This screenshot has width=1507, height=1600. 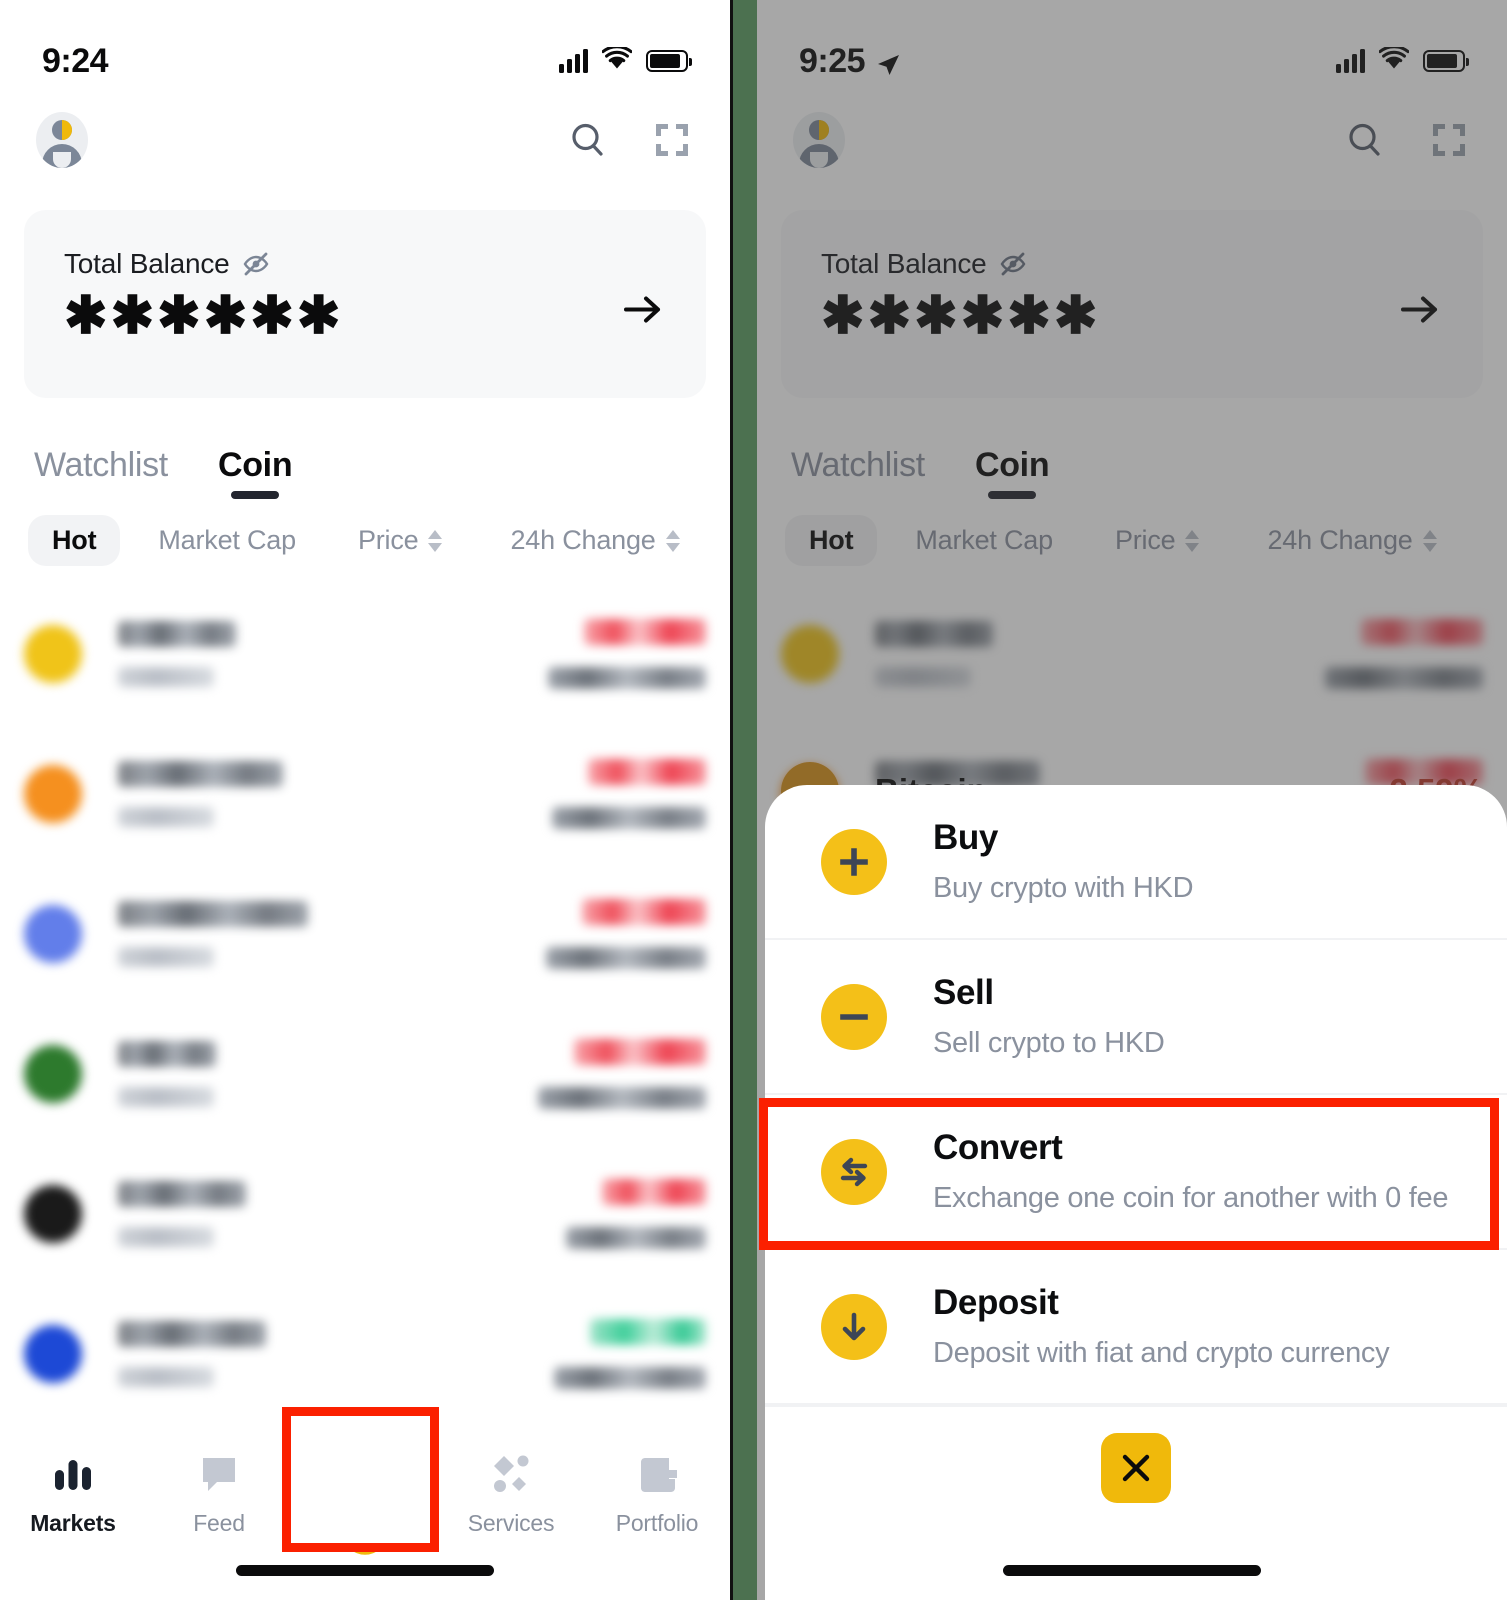 What do you see at coordinates (511, 1493) in the screenshot?
I see `nav-item-services: Services` at bounding box center [511, 1493].